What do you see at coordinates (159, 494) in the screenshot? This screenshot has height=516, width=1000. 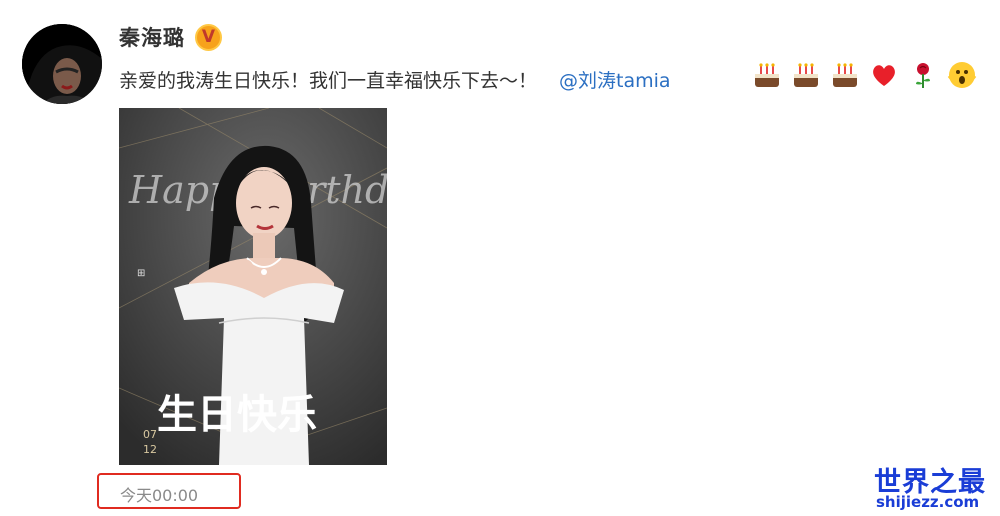 I see `post-timestamp: 今天00:00` at bounding box center [159, 494].